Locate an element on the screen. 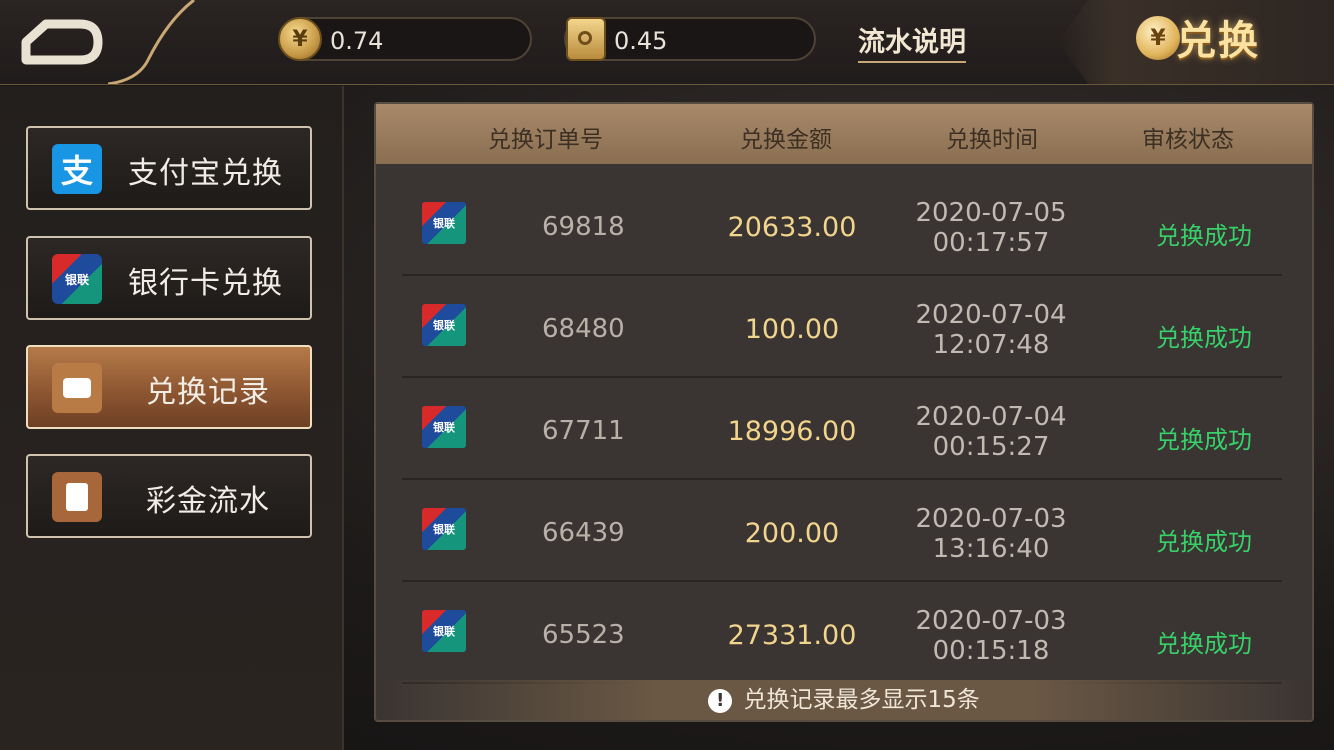 Image resolution: width=1334 pixels, height=750 pixels. table-row: 银联 68480 100.00 2020-07-04 12:07:48 兑换成功 is located at coordinates (842, 326).